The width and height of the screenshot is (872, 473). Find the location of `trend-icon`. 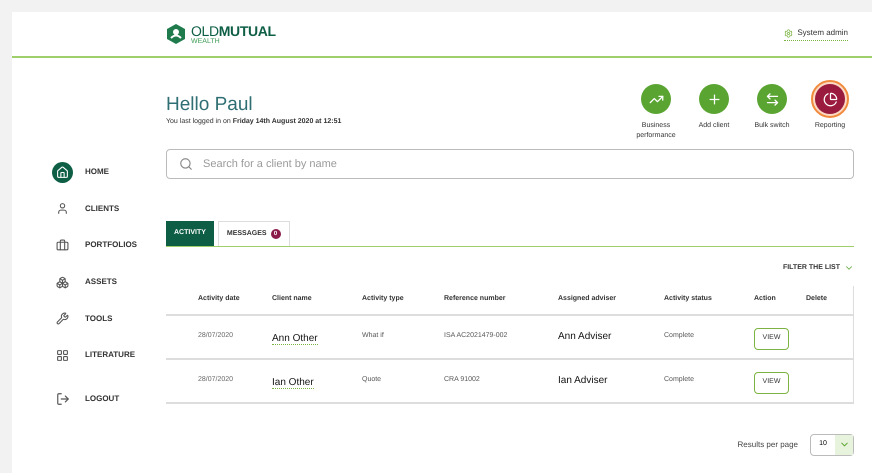

trend-icon is located at coordinates (656, 99).